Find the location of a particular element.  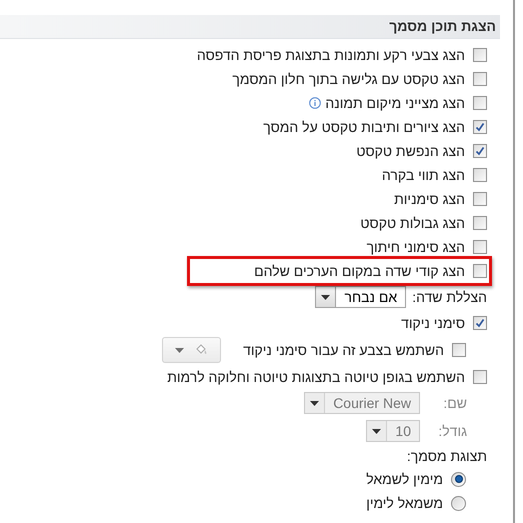

field-label: גודל: is located at coordinates (452, 431).